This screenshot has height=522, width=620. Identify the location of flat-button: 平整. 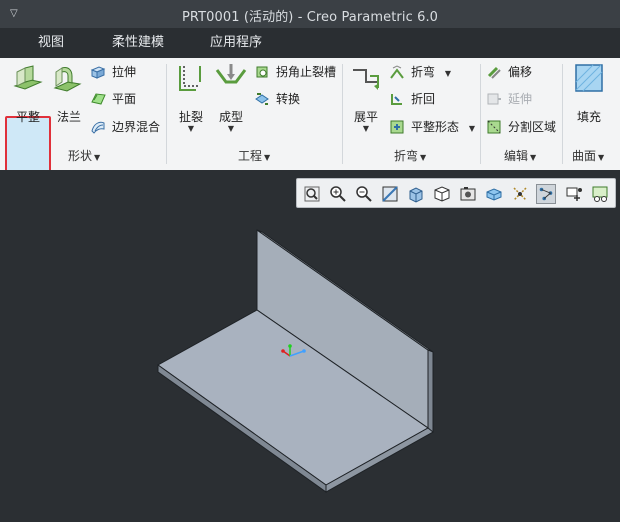
(28, 102).